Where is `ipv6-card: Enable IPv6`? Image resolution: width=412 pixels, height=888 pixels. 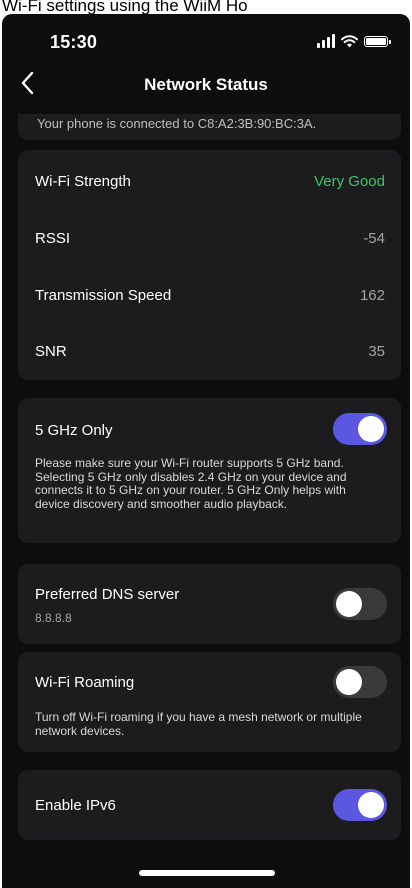
ipv6-card: Enable IPv6 is located at coordinates (209, 805).